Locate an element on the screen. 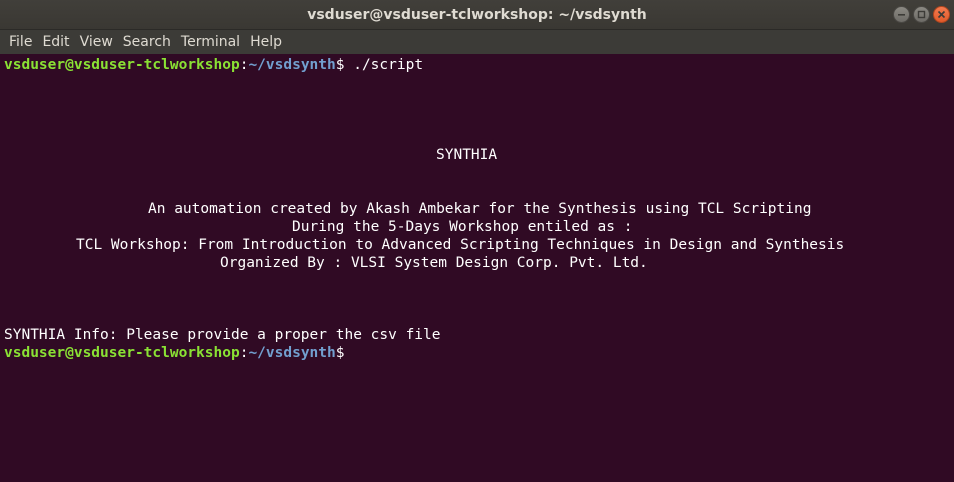 The height and width of the screenshot is (482, 954). title-bar: vsduser@vsduser-tclworkshop: ~/vsdsynth is located at coordinates (477, 15).